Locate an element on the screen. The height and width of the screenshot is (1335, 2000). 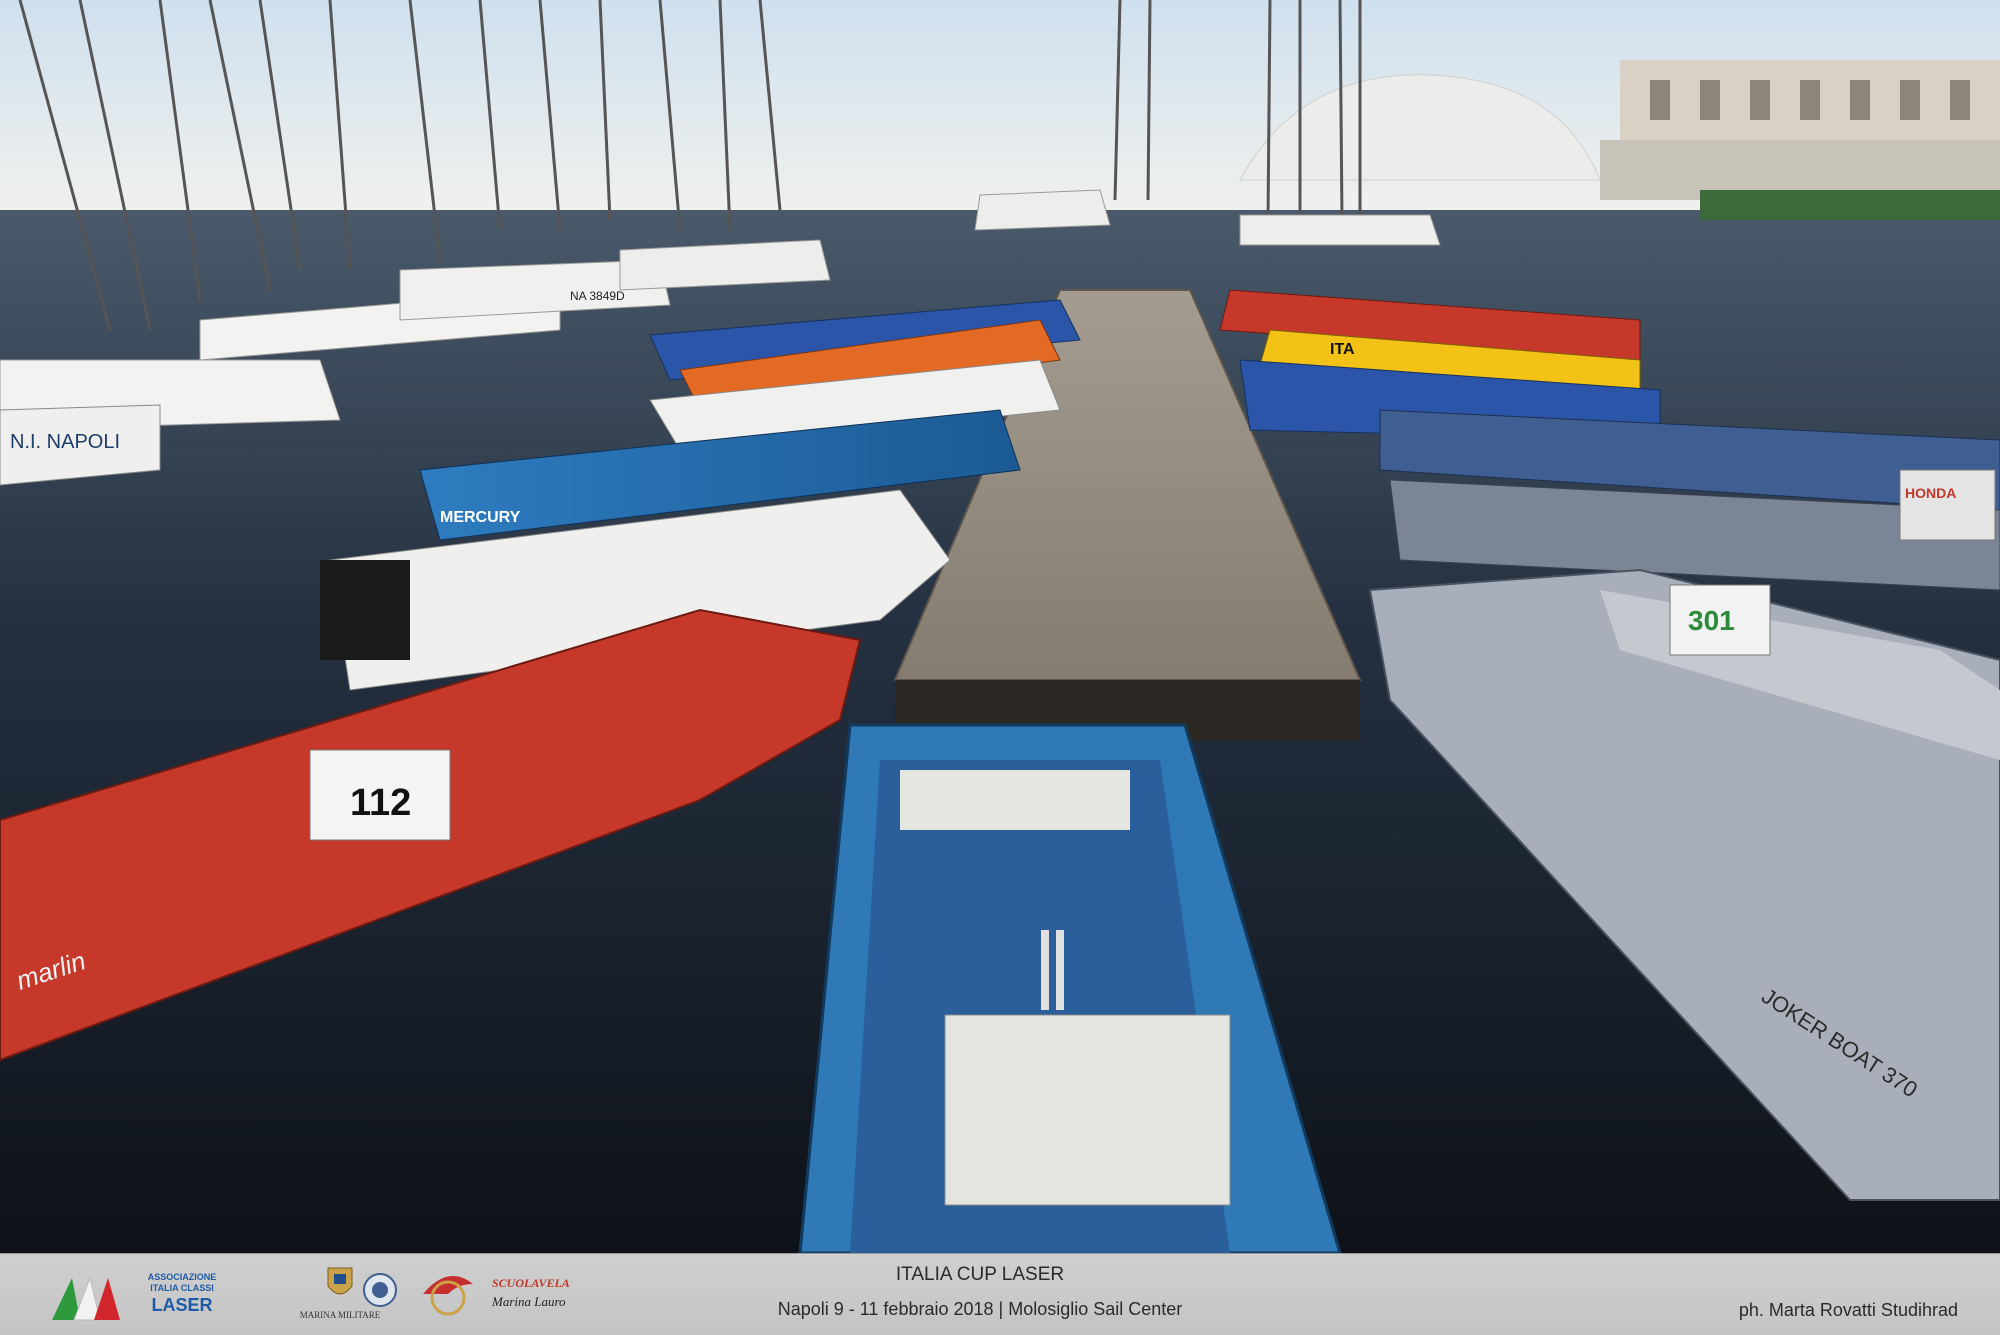
mercury-label: MERCURY is located at coordinates (480, 517).